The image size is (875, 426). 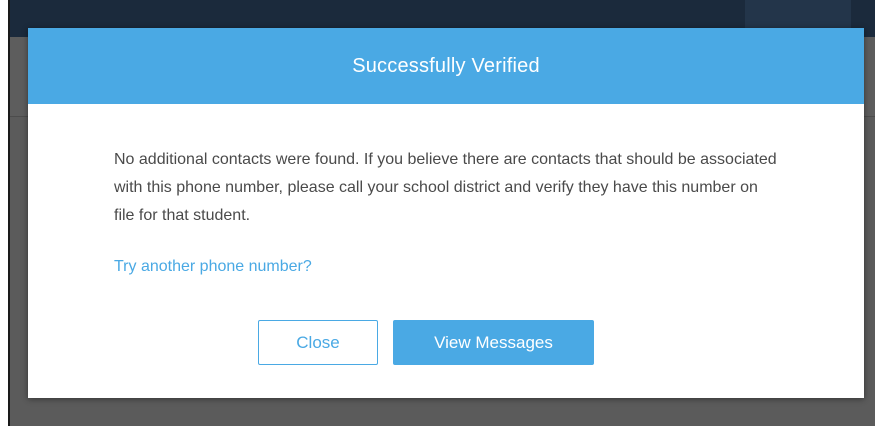 I want to click on try-another-phone-link: Try another phone number?, so click(x=213, y=267).